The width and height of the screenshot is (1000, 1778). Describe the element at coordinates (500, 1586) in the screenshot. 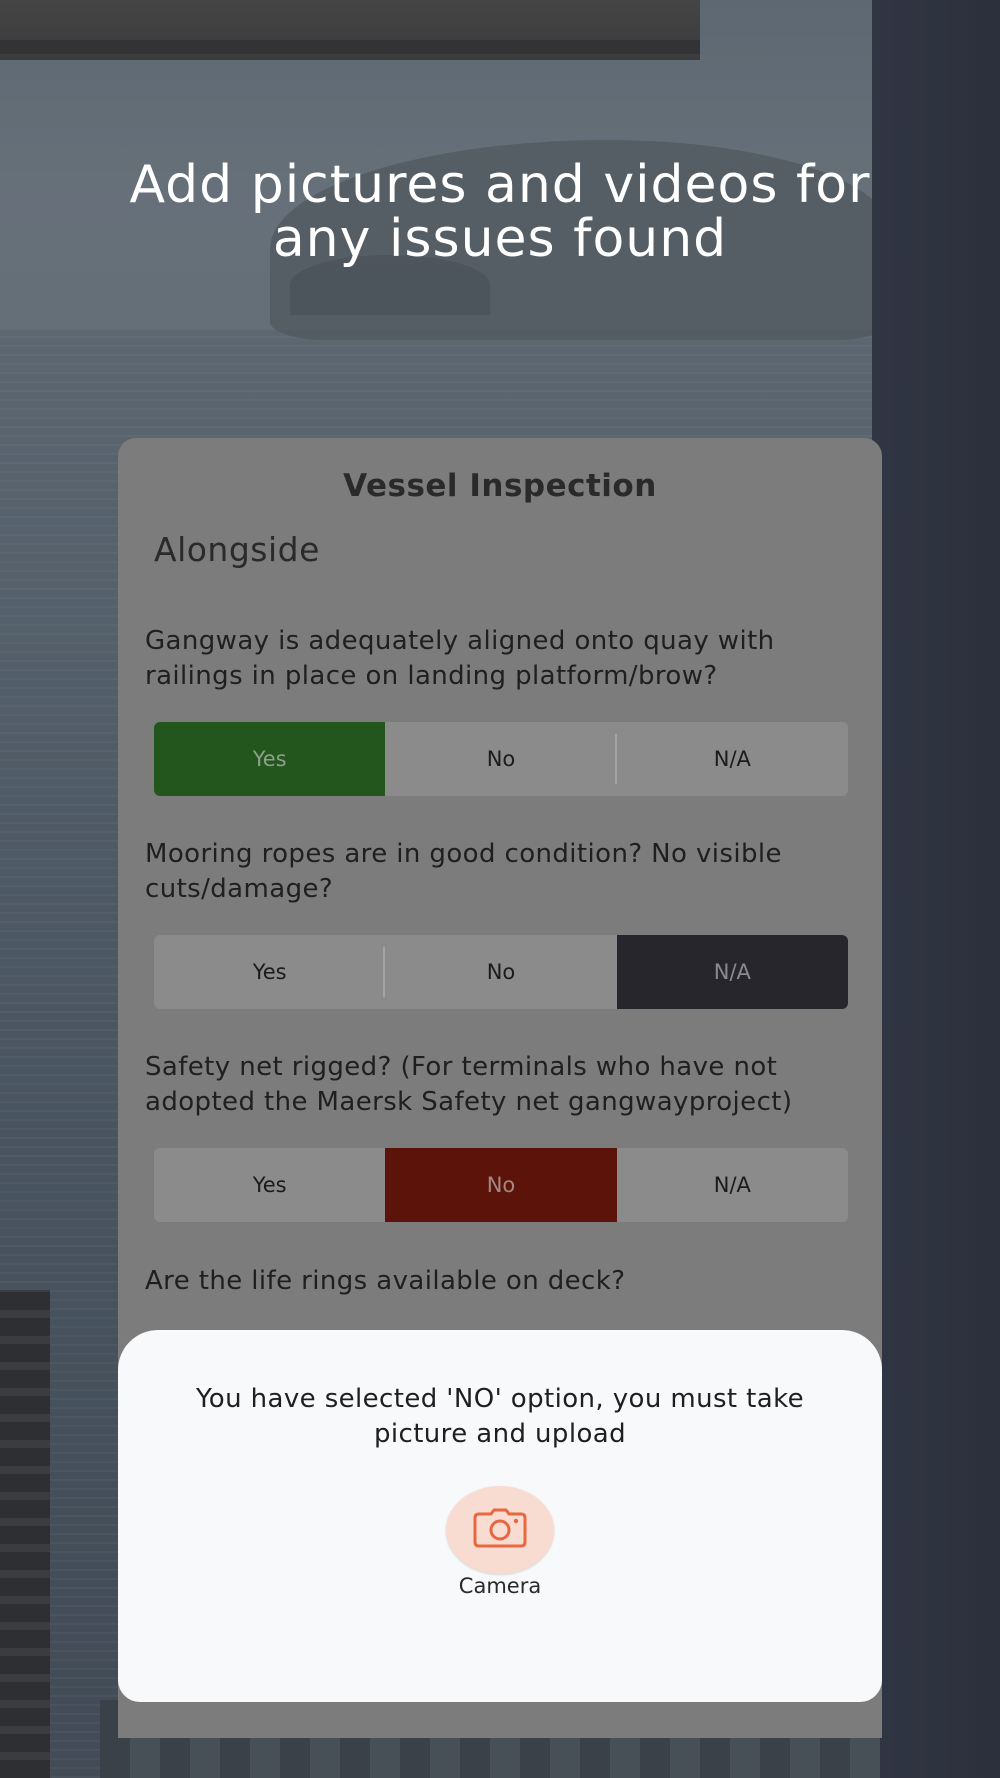

I see `camera-label: Camera` at that location.